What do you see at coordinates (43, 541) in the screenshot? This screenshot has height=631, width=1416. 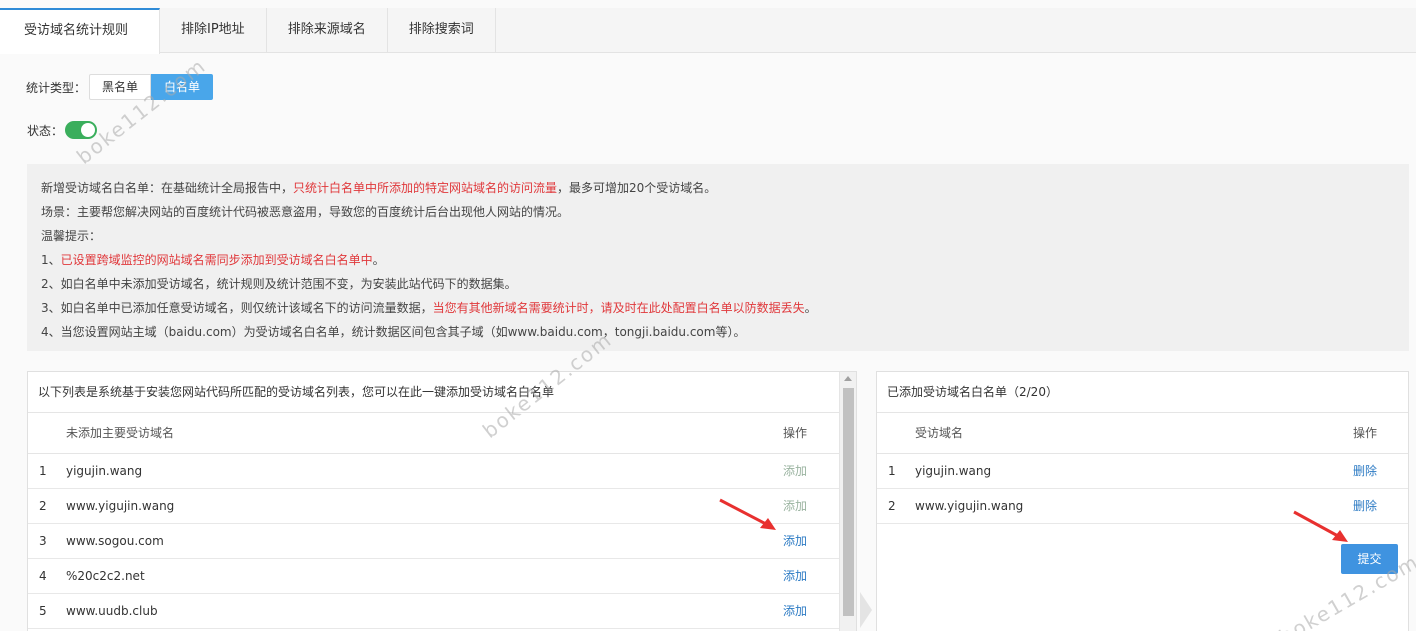 I see `row-index: 3` at bounding box center [43, 541].